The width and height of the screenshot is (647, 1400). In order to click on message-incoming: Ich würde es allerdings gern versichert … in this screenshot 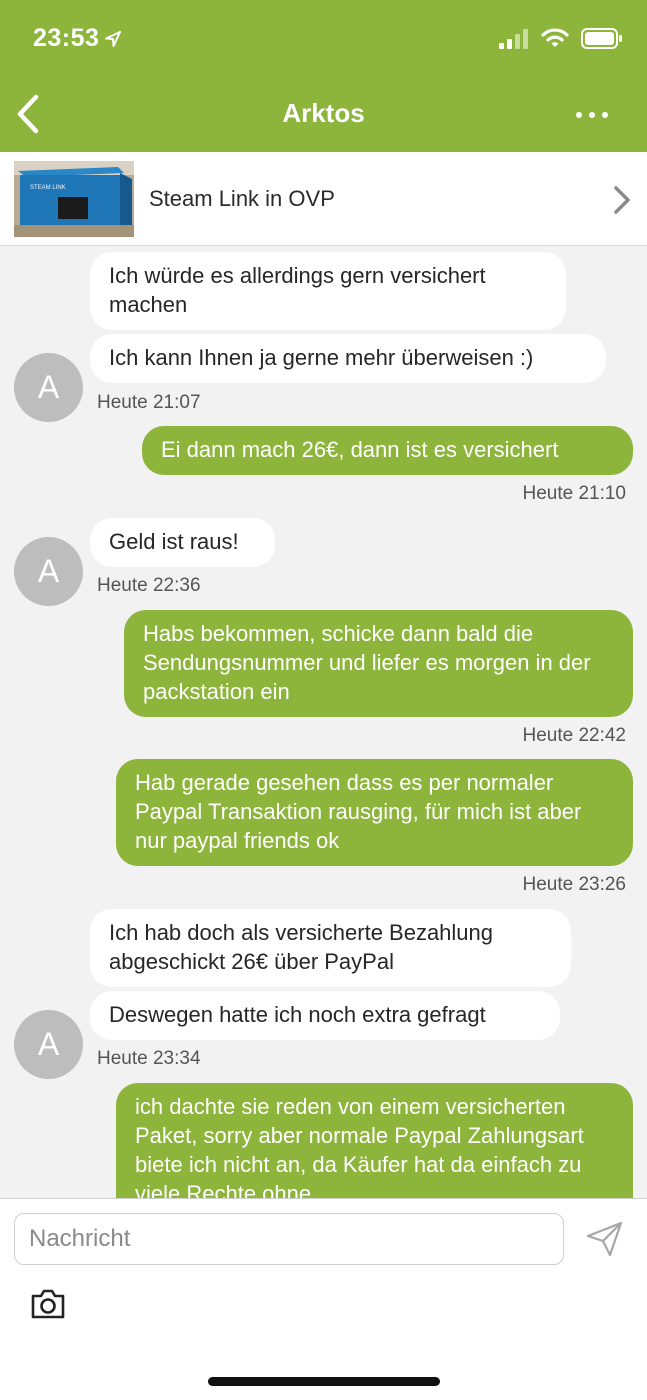, I will do `click(328, 291)`.